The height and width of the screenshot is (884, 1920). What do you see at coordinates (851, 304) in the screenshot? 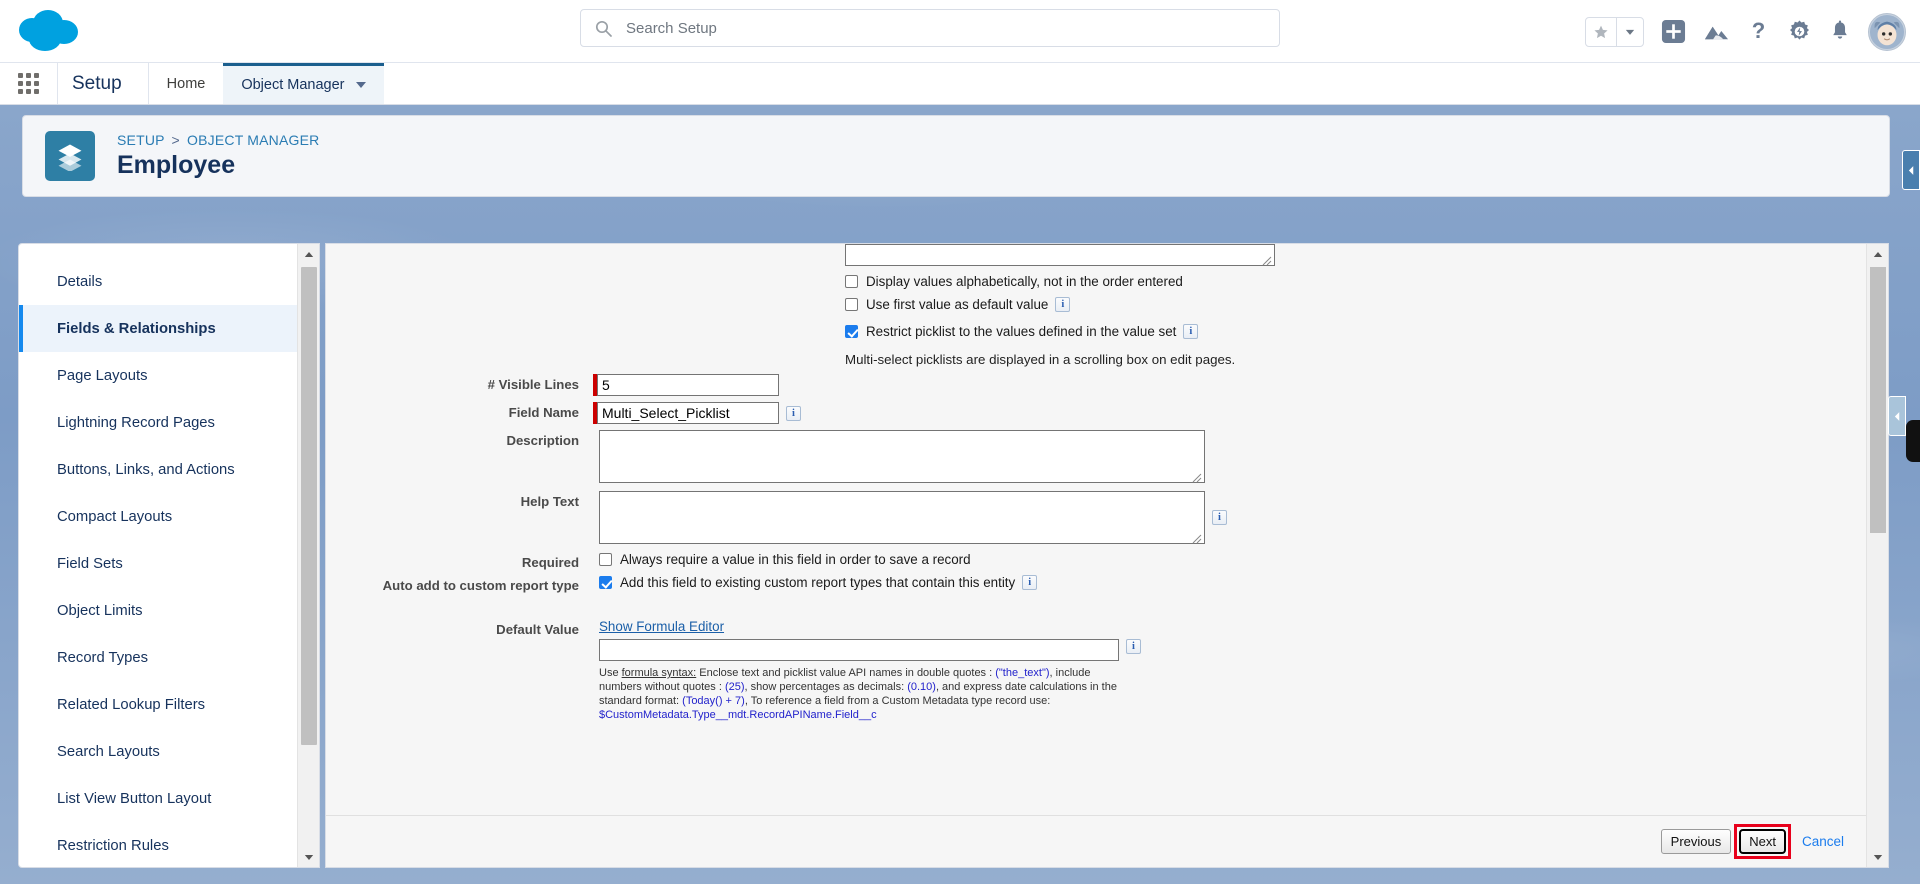
I see `use-first-value-checkbox` at bounding box center [851, 304].